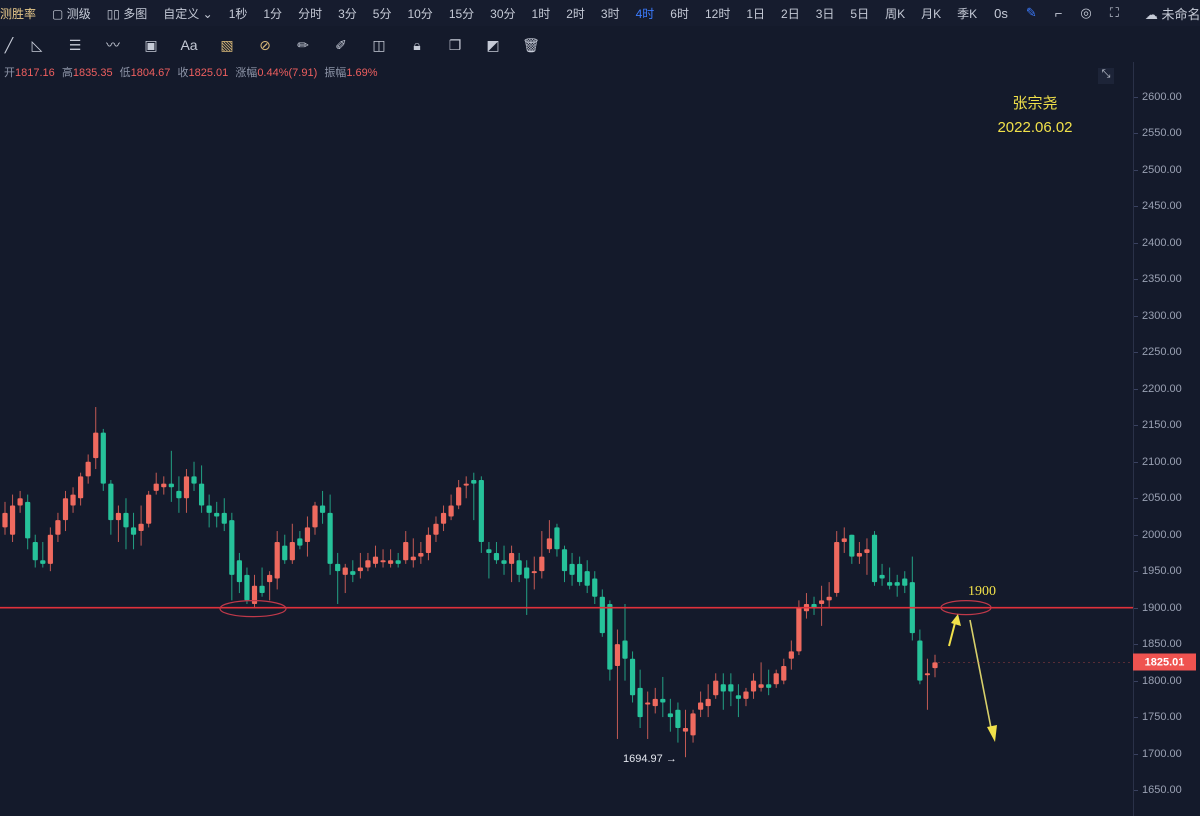 The width and height of the screenshot is (1200, 816). Describe the element at coordinates (1162, 571) in the screenshot. I see `y-tick-label: 1950.00` at that location.